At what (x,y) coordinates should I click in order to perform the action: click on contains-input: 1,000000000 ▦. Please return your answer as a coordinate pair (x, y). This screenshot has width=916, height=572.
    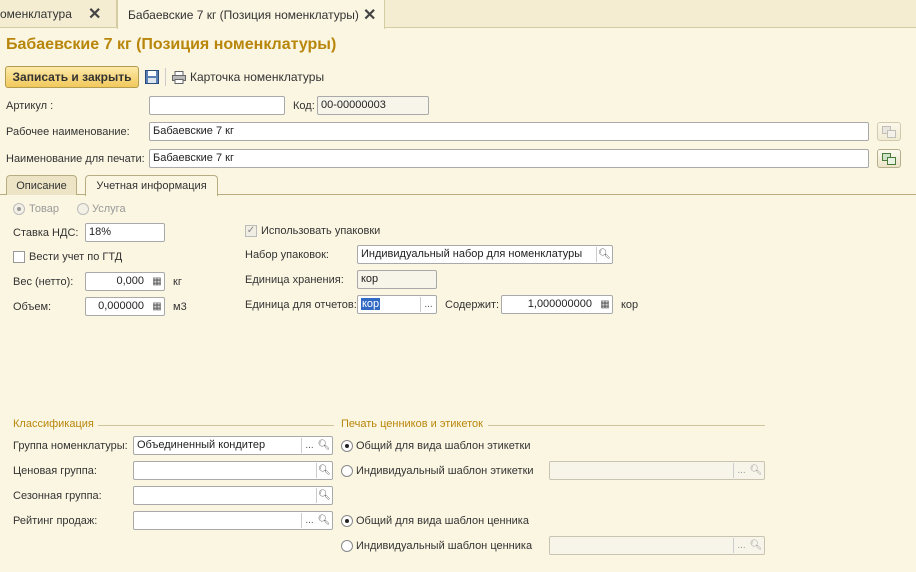
    Looking at the image, I should click on (557, 304).